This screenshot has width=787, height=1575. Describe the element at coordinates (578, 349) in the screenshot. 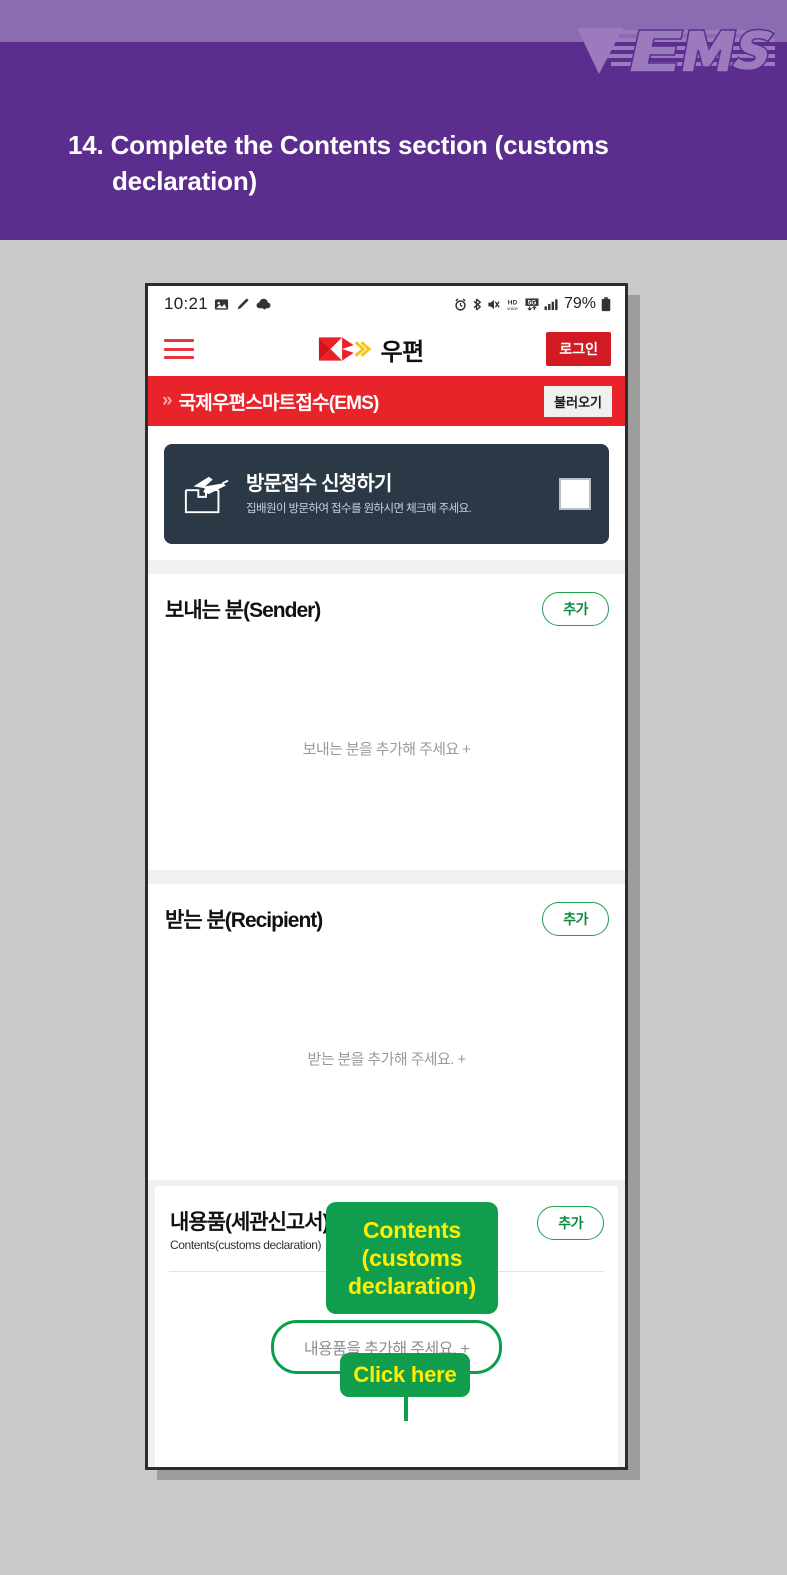

I see `login-button: 로그인` at that location.